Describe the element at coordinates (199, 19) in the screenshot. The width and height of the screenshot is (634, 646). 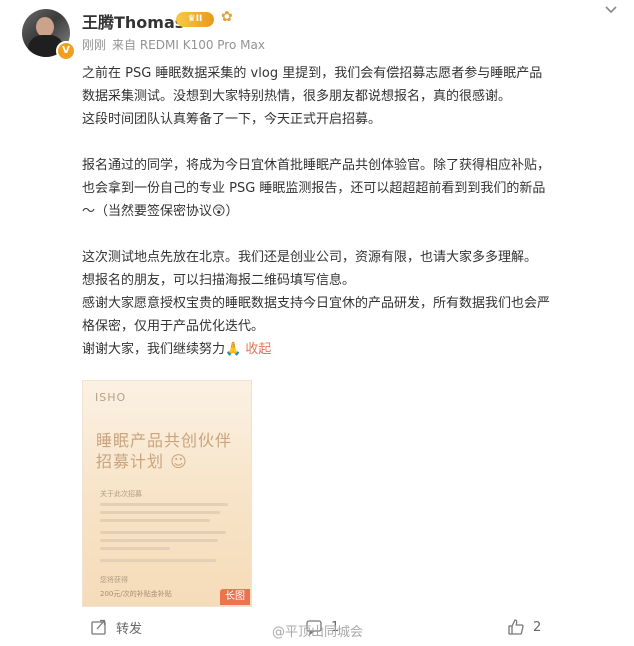
I see `vip-level: II` at that location.